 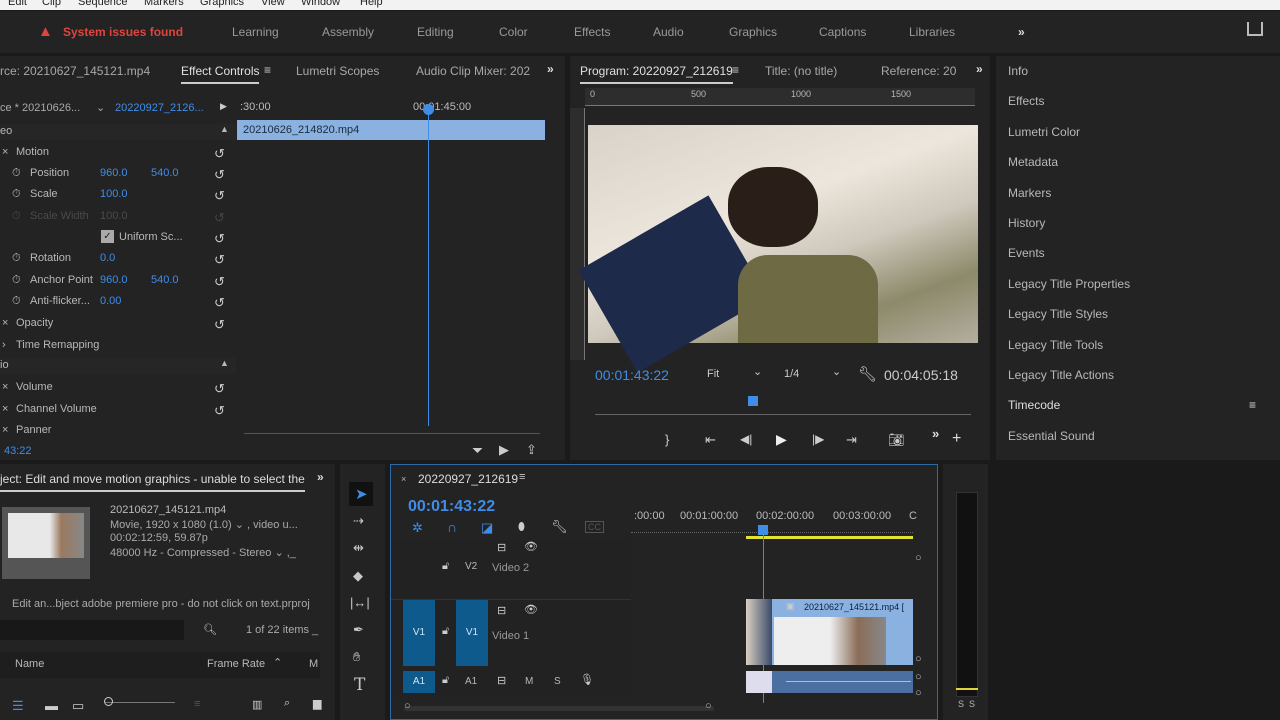 What do you see at coordinates (587, 679) in the screenshot?
I see `microphone-icon: 🎙︎` at bounding box center [587, 679].